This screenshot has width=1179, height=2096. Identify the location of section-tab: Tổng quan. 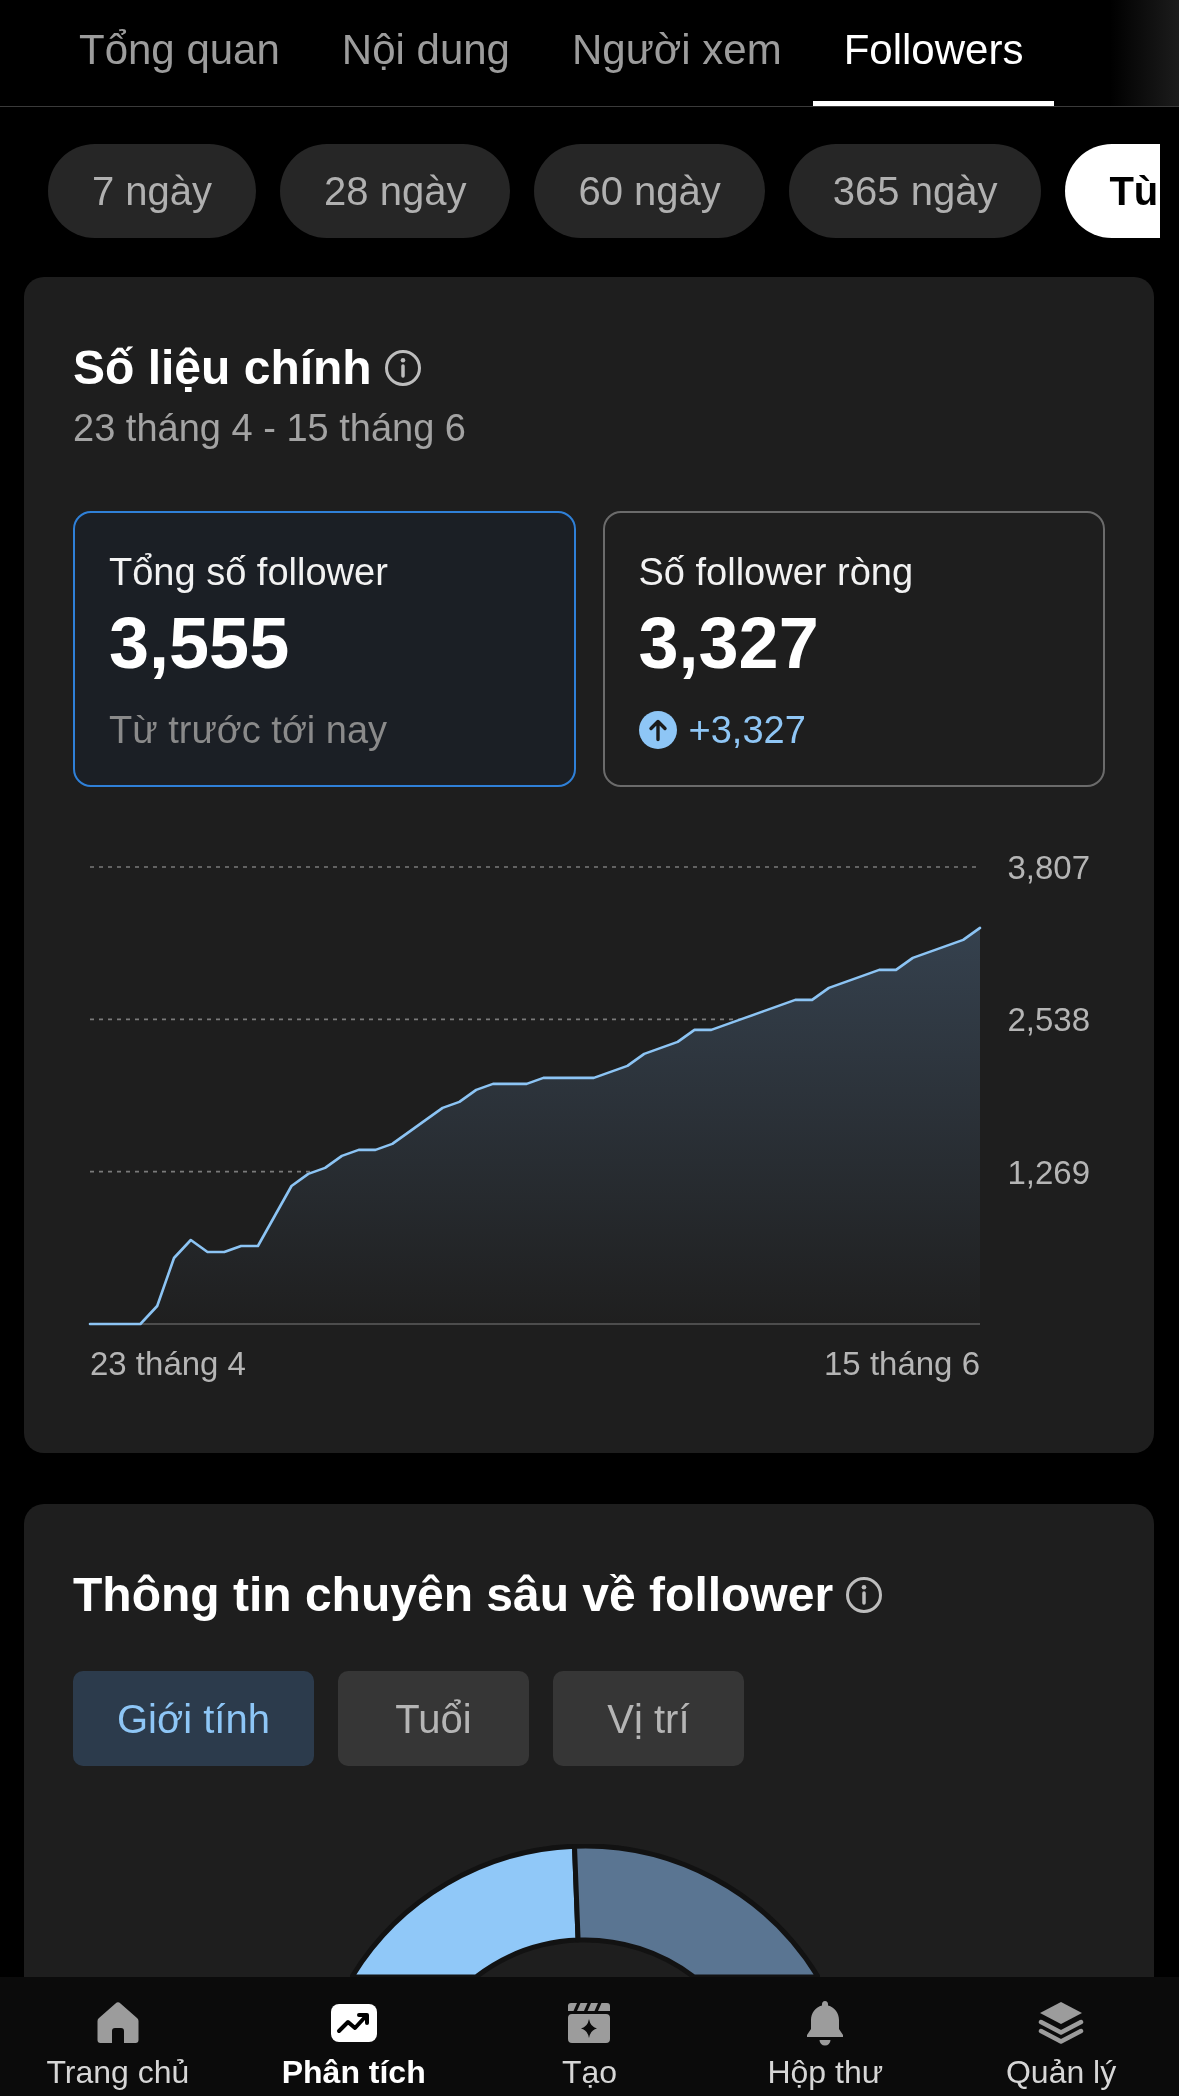
(179, 53).